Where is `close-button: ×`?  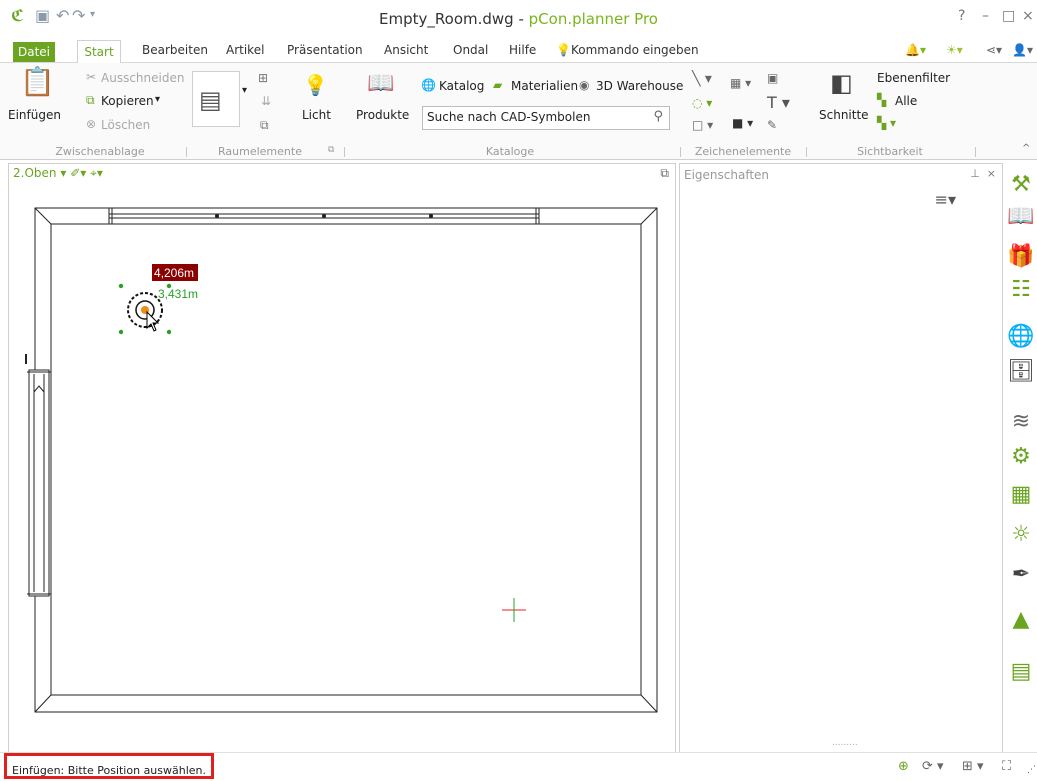
close-button: × is located at coordinates (1028, 16).